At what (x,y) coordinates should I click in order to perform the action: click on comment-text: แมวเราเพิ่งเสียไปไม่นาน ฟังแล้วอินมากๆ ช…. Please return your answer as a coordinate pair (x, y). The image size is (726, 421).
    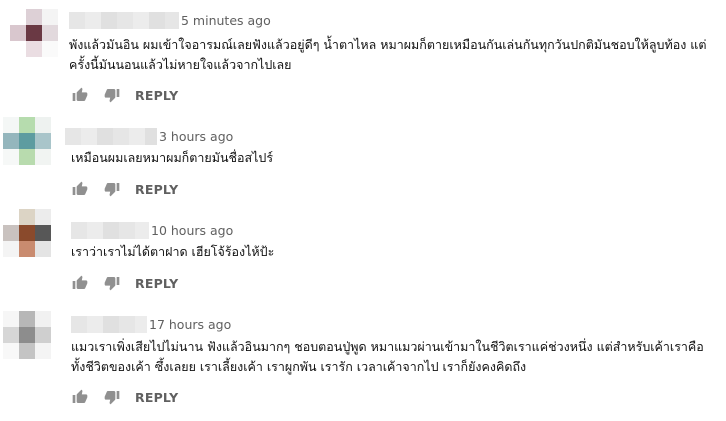
    Looking at the image, I should click on (387, 356).